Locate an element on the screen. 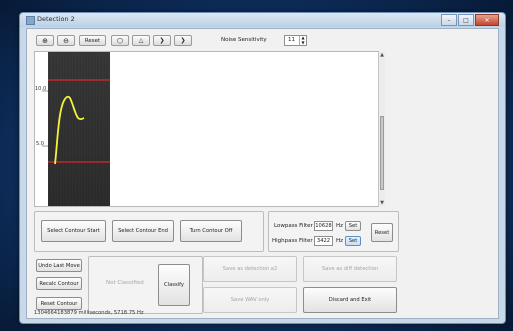  zoom-out-button: ⊖ is located at coordinates (66, 40).